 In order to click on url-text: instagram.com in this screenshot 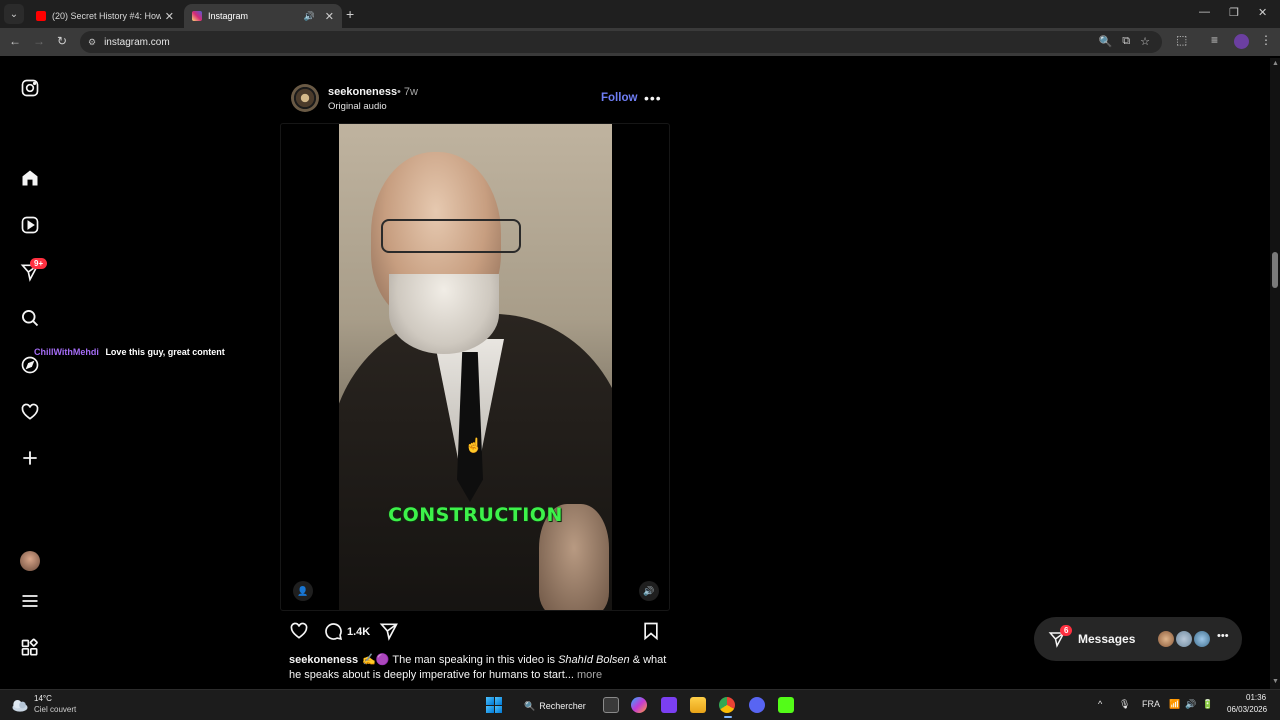, I will do `click(137, 42)`.